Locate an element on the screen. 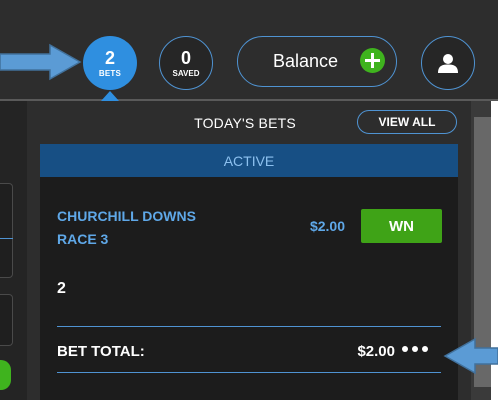 Image resolution: width=498 pixels, height=400 pixels. bets-count: 2 is located at coordinates (109, 57).